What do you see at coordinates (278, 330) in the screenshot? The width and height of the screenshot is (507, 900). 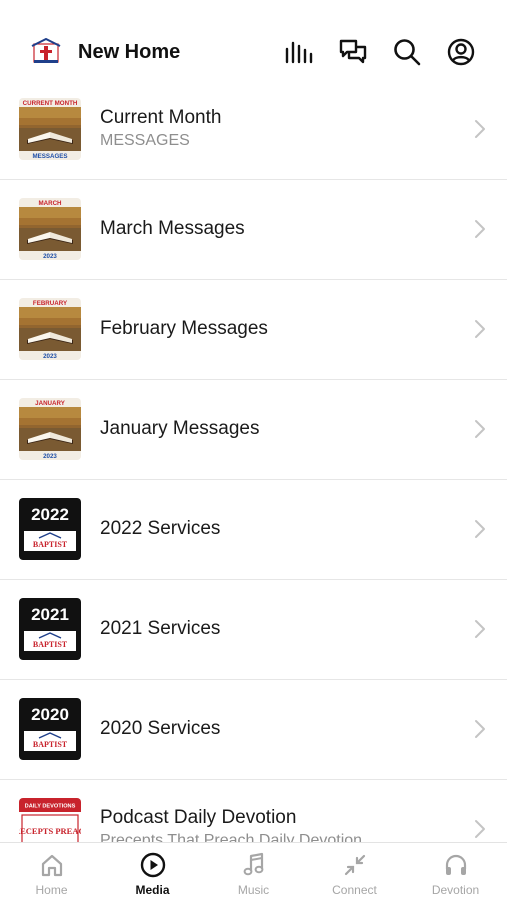 I see `item-text: February Messages` at bounding box center [278, 330].